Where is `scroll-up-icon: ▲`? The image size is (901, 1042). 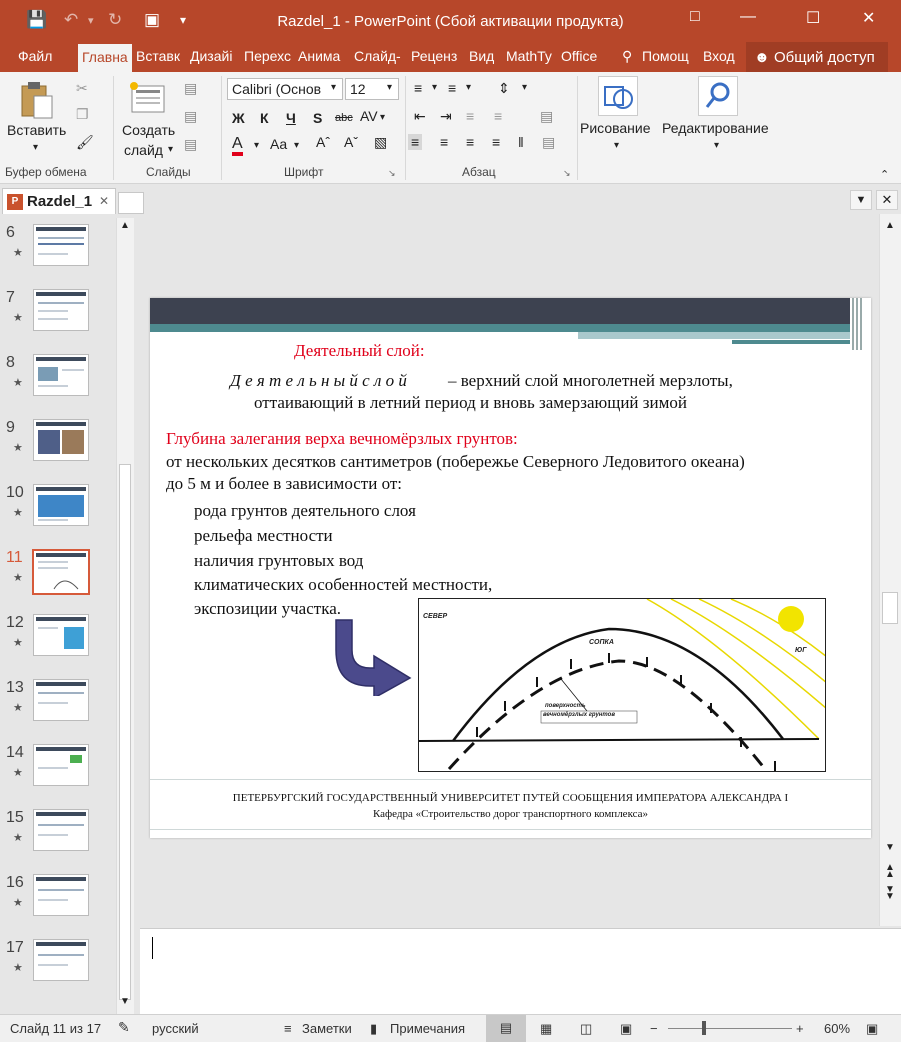 scroll-up-icon: ▲ is located at coordinates (125, 225).